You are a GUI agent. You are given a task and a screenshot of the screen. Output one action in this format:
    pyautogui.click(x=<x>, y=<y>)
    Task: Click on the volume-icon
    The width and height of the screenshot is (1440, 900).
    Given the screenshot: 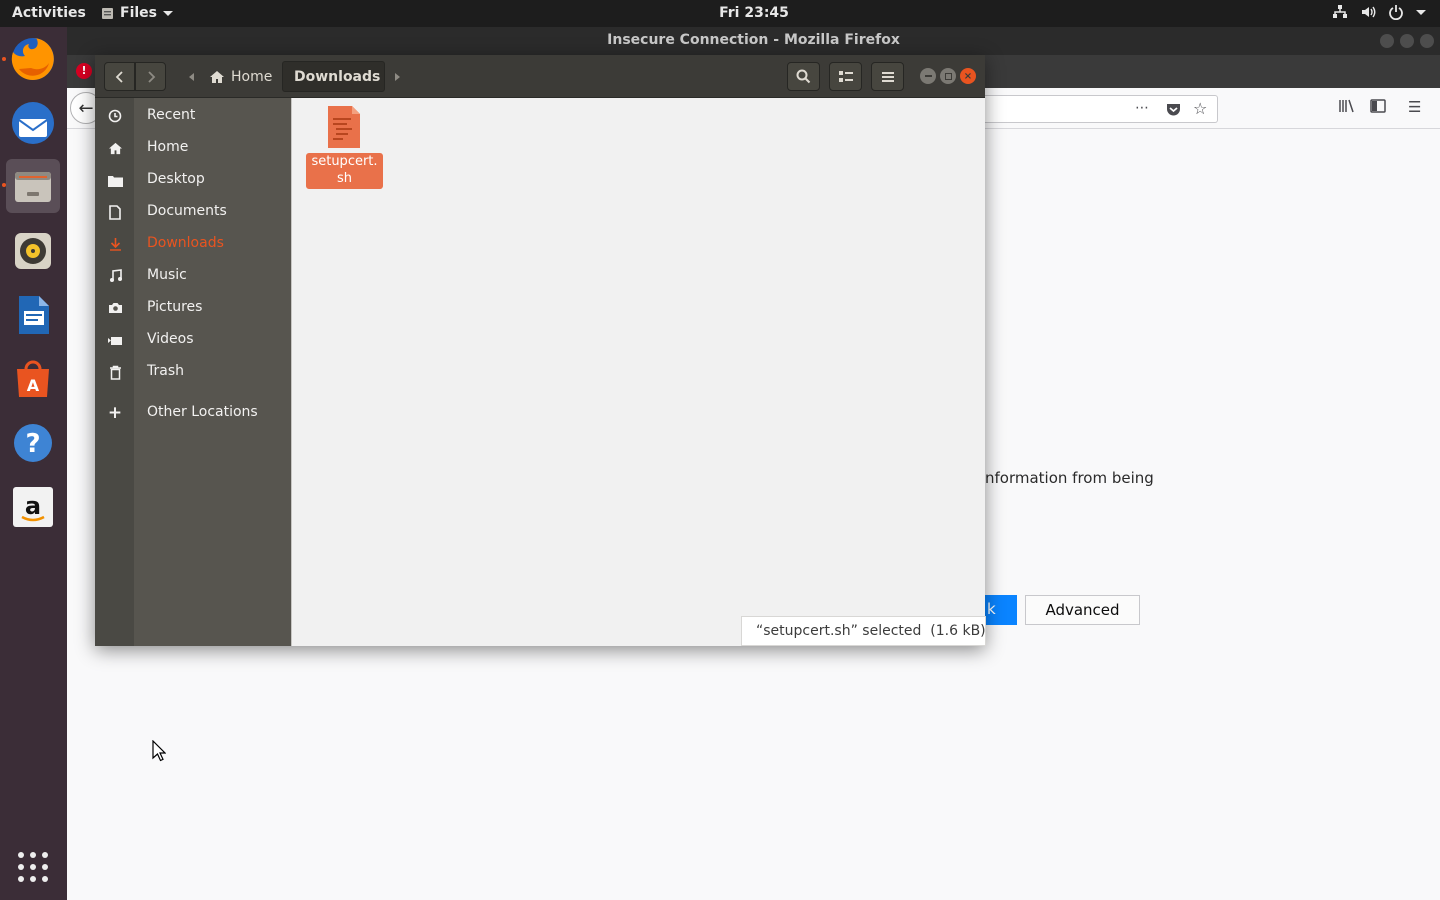 What is the action you would take?
    pyautogui.click(x=1369, y=12)
    